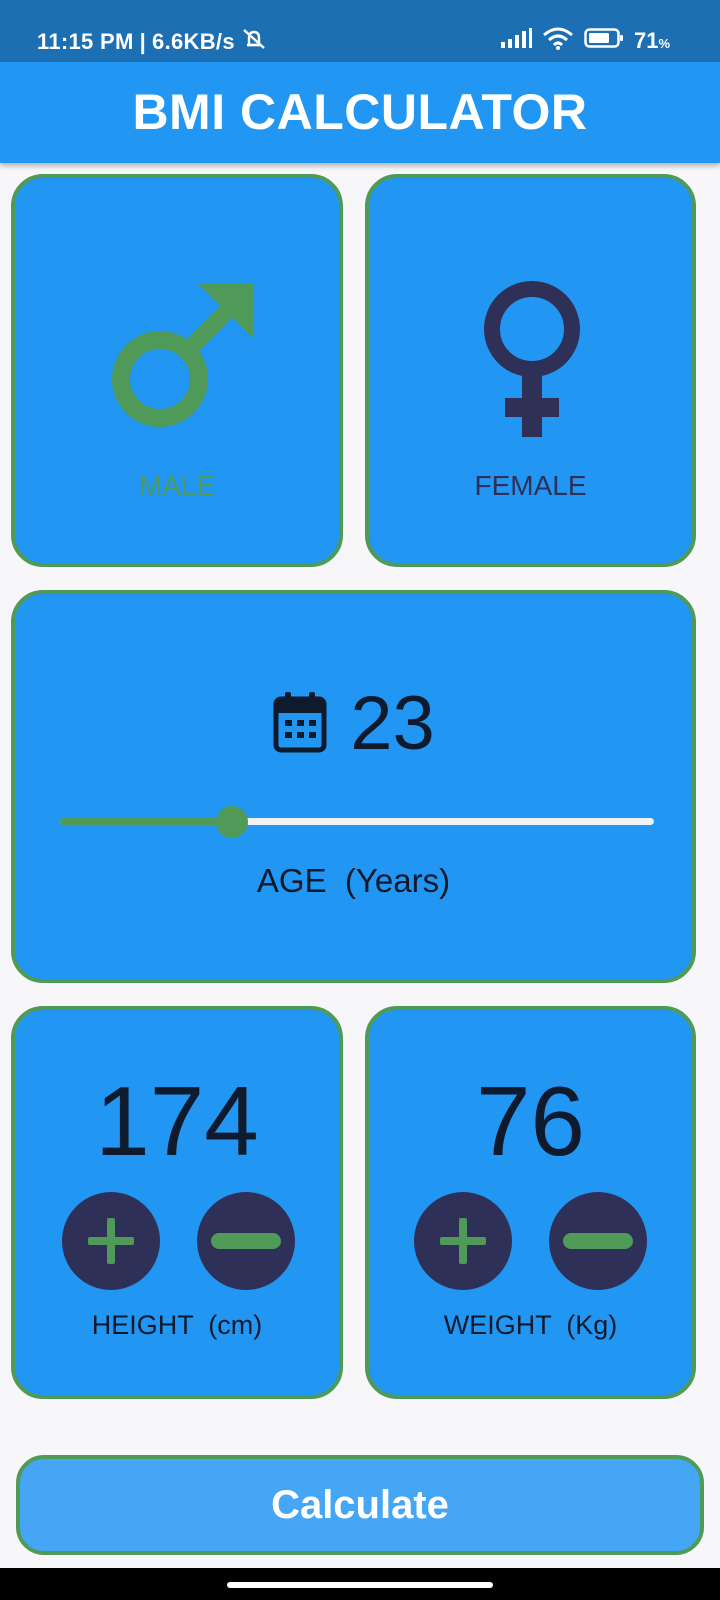 Image resolution: width=720 pixels, height=1600 pixels. I want to click on status-bar: 11:15 PM | 6.6KB/s 71%, so click(360, 31).